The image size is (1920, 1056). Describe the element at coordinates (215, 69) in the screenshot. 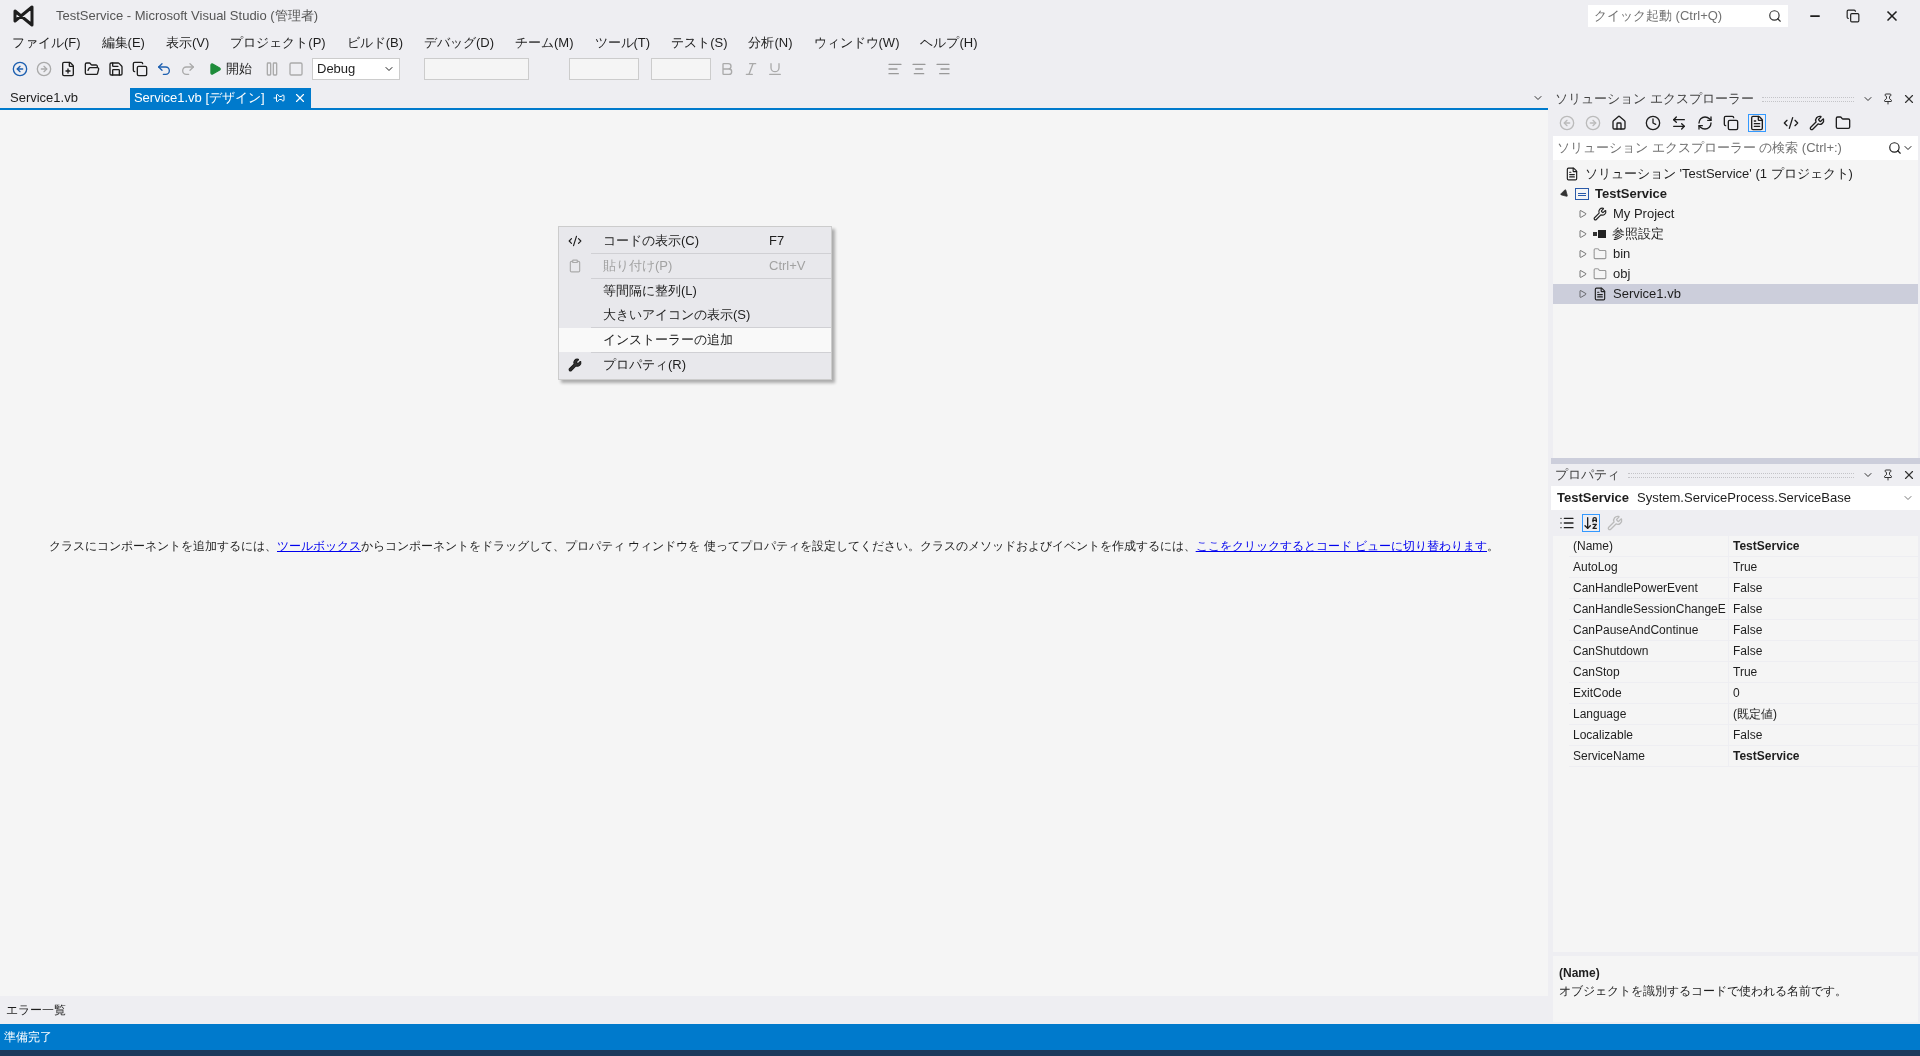

I see `play-icon` at that location.